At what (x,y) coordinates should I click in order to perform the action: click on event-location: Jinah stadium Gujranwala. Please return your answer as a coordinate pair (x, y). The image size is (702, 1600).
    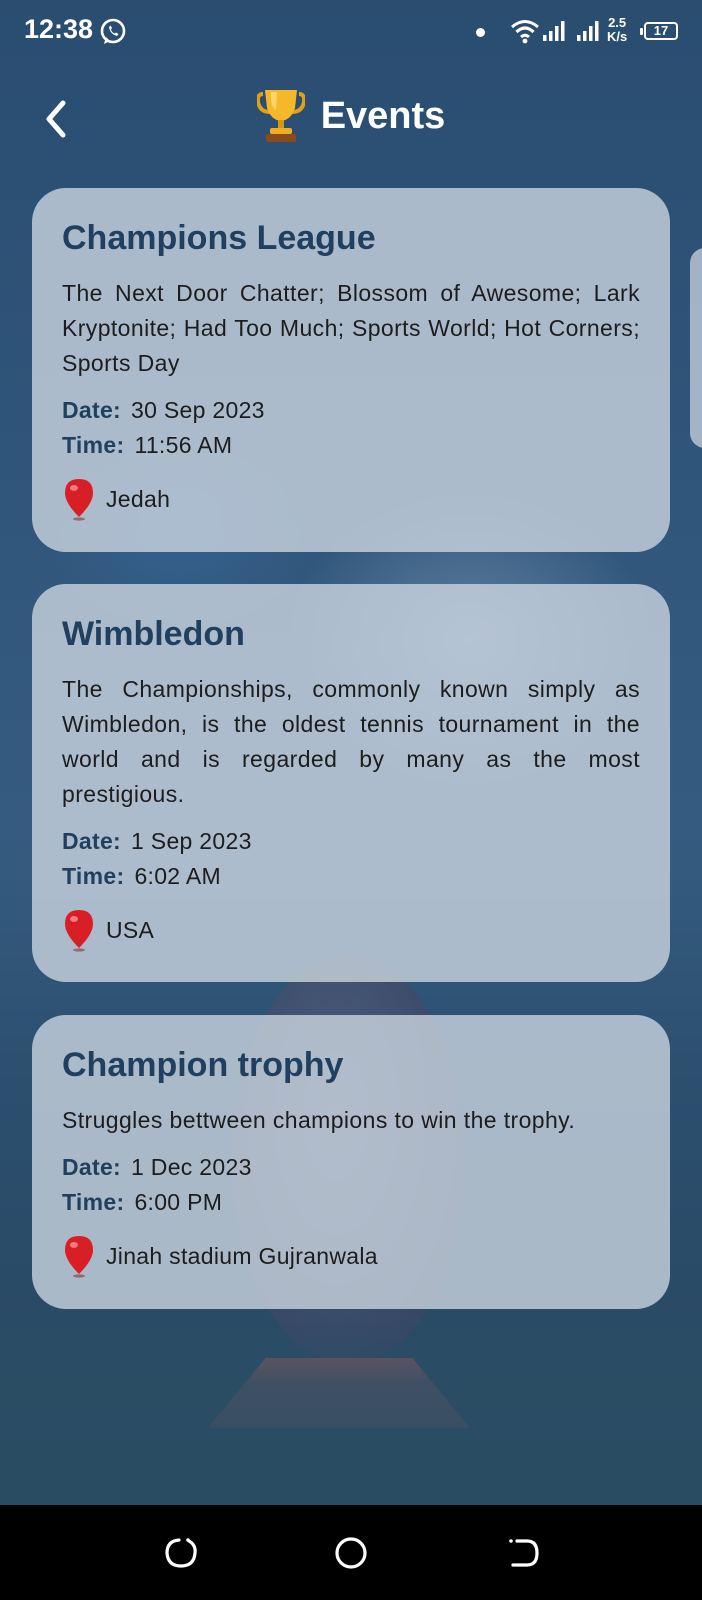
    Looking at the image, I should click on (242, 1255).